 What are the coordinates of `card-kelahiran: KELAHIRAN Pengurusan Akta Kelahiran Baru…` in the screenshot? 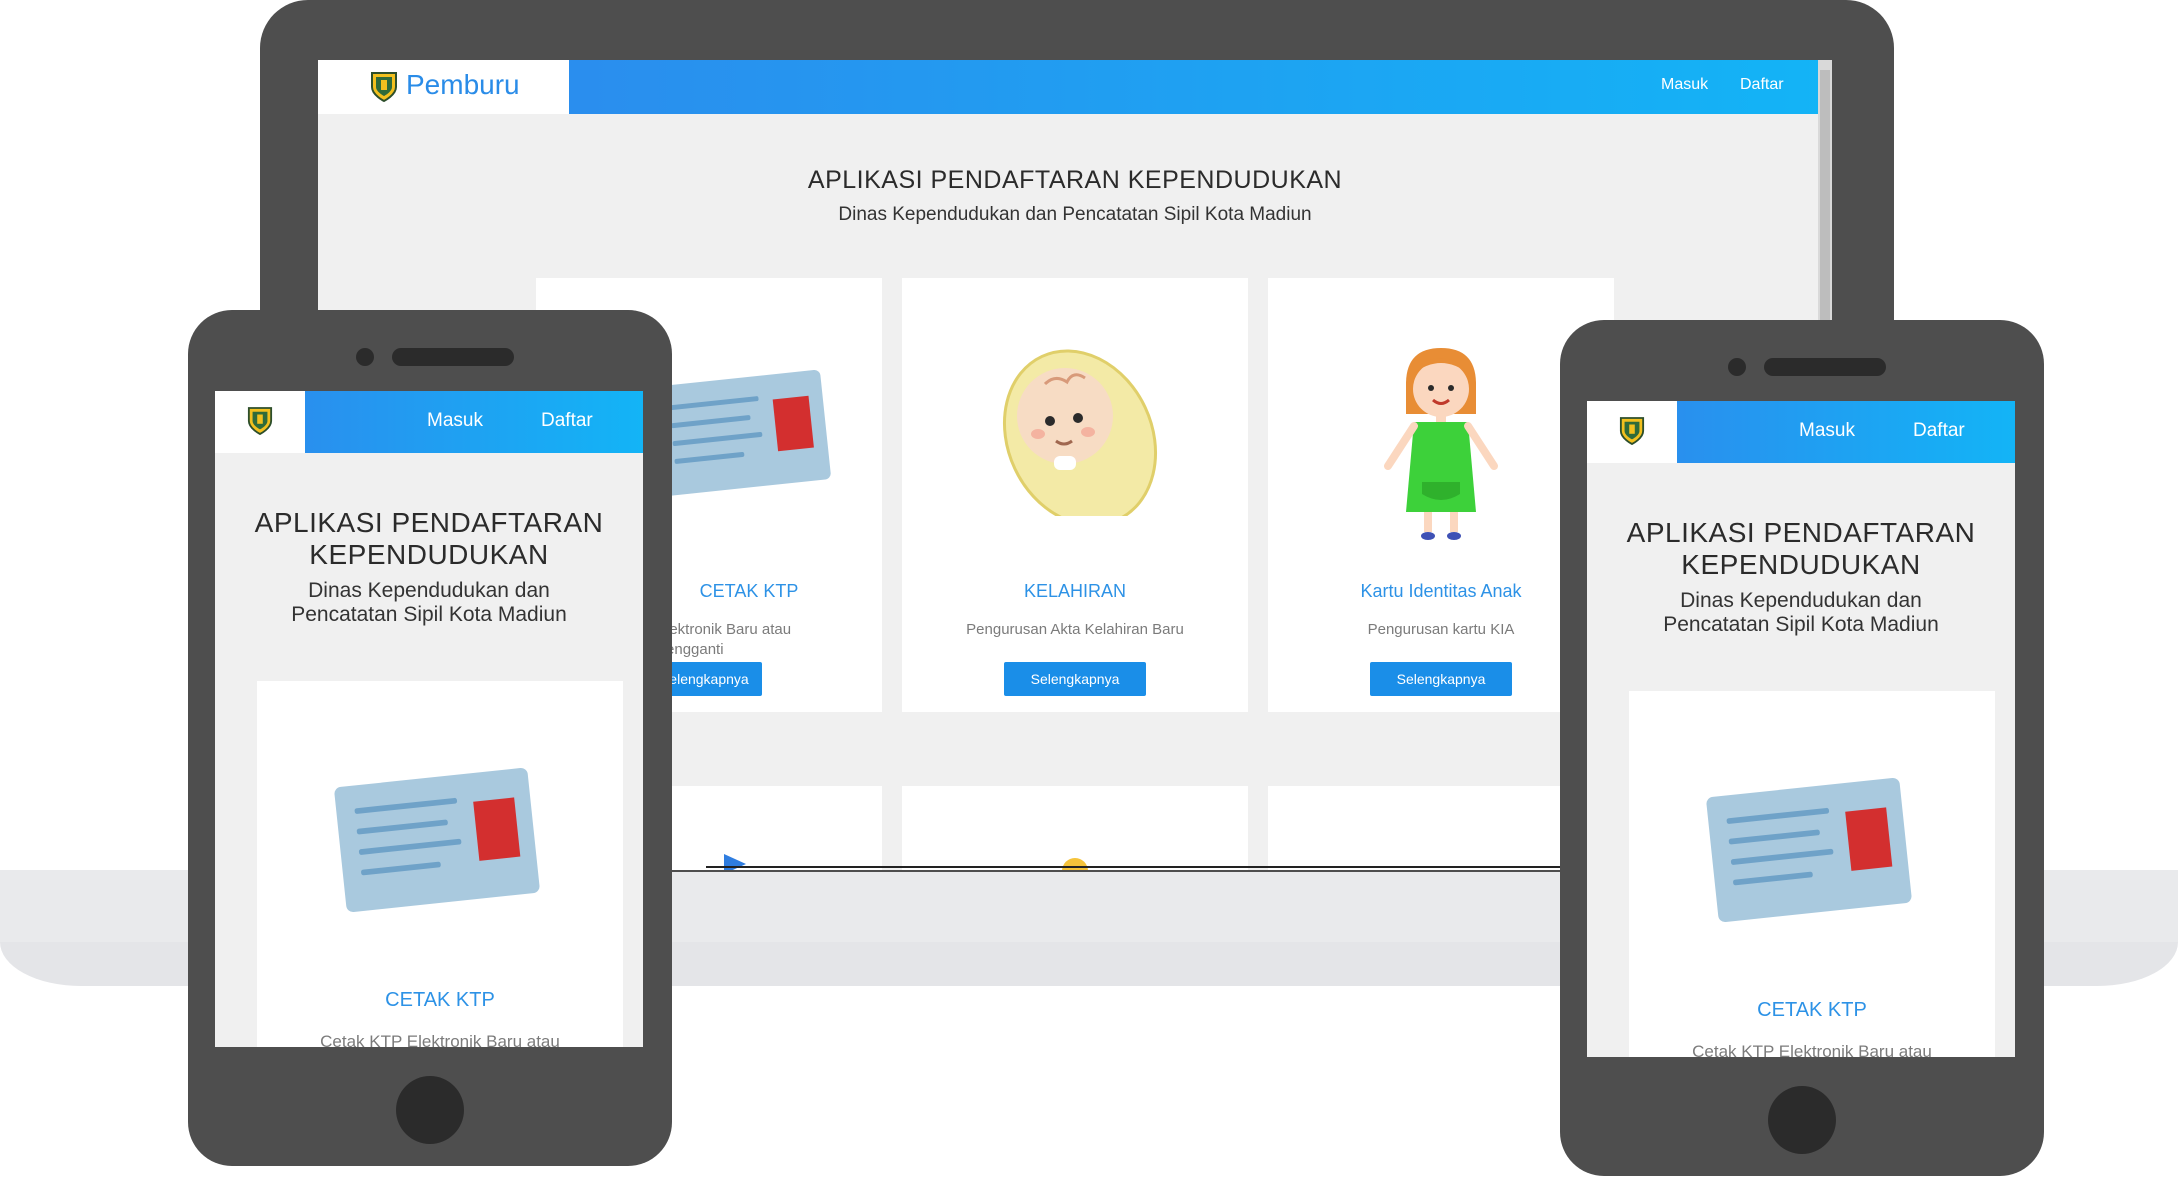 It's located at (1075, 495).